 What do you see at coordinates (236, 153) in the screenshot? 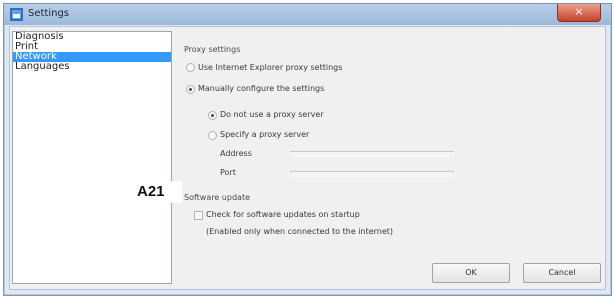
I see `address-label: Address` at bounding box center [236, 153].